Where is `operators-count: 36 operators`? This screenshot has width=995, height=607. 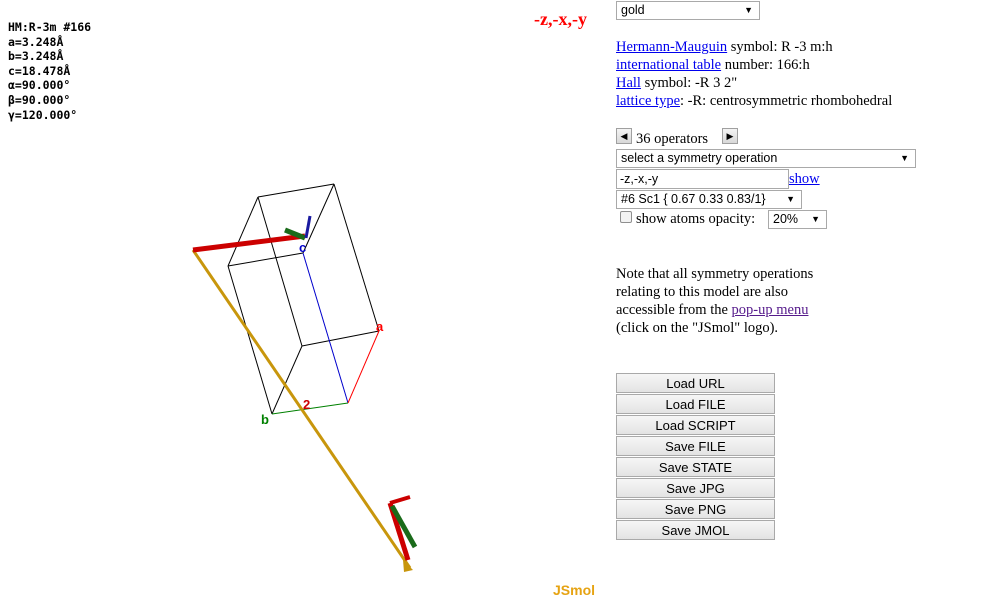 operators-count: 36 operators is located at coordinates (672, 139).